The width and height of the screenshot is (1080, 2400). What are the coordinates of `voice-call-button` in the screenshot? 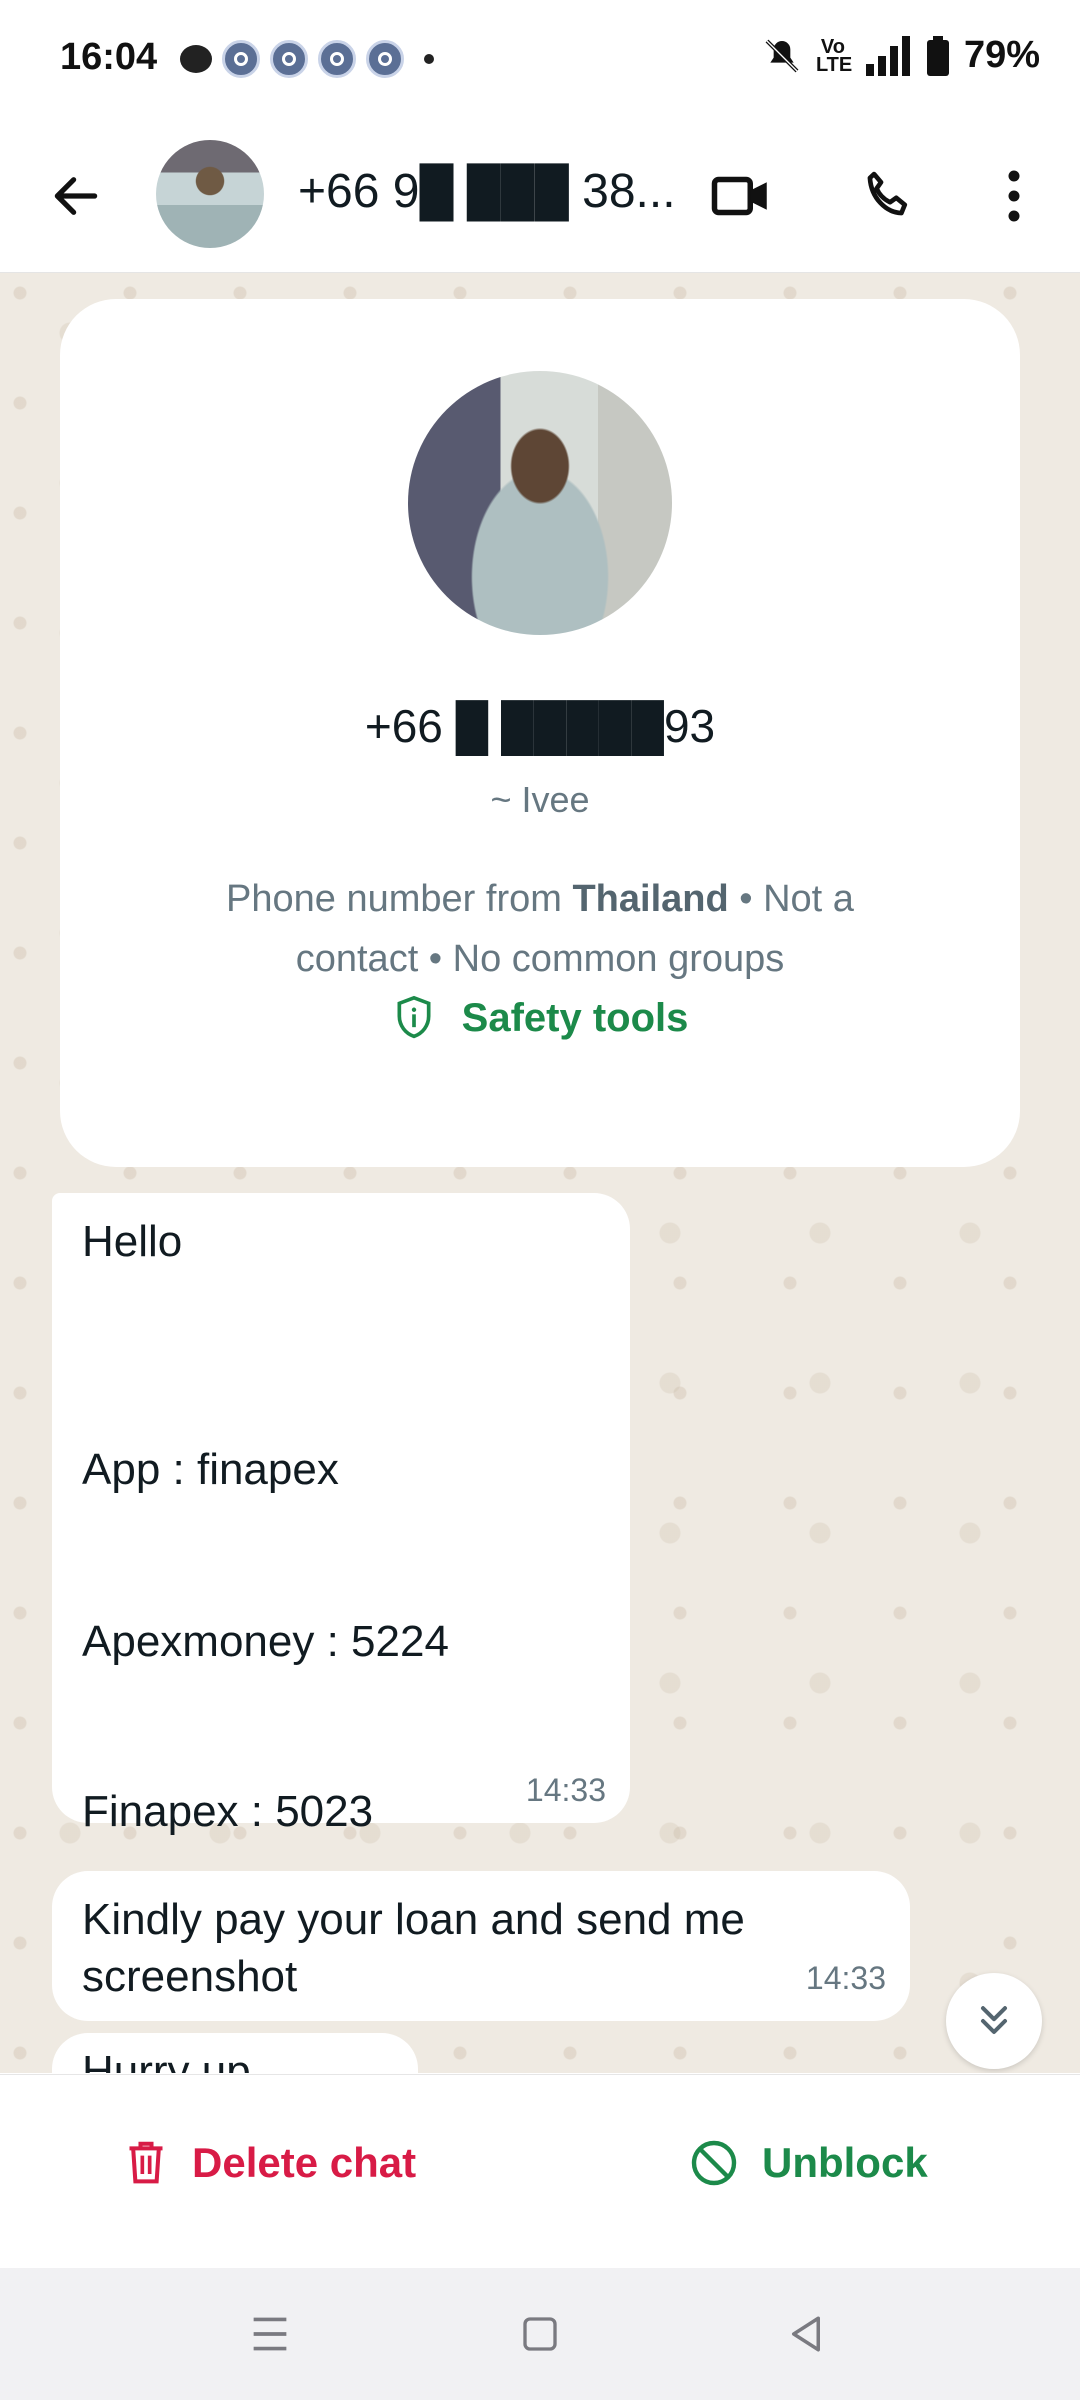 It's located at (888, 196).